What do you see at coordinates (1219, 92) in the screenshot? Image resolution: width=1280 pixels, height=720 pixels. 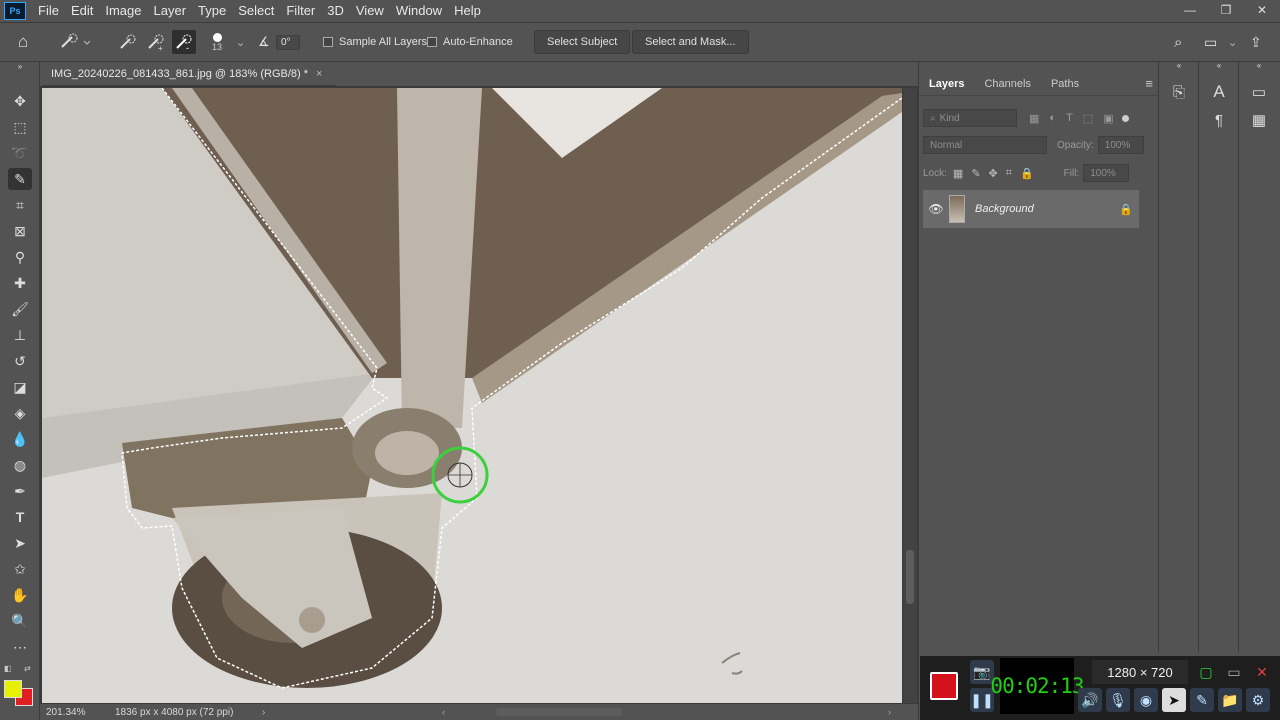 I see `character-icon: A` at bounding box center [1219, 92].